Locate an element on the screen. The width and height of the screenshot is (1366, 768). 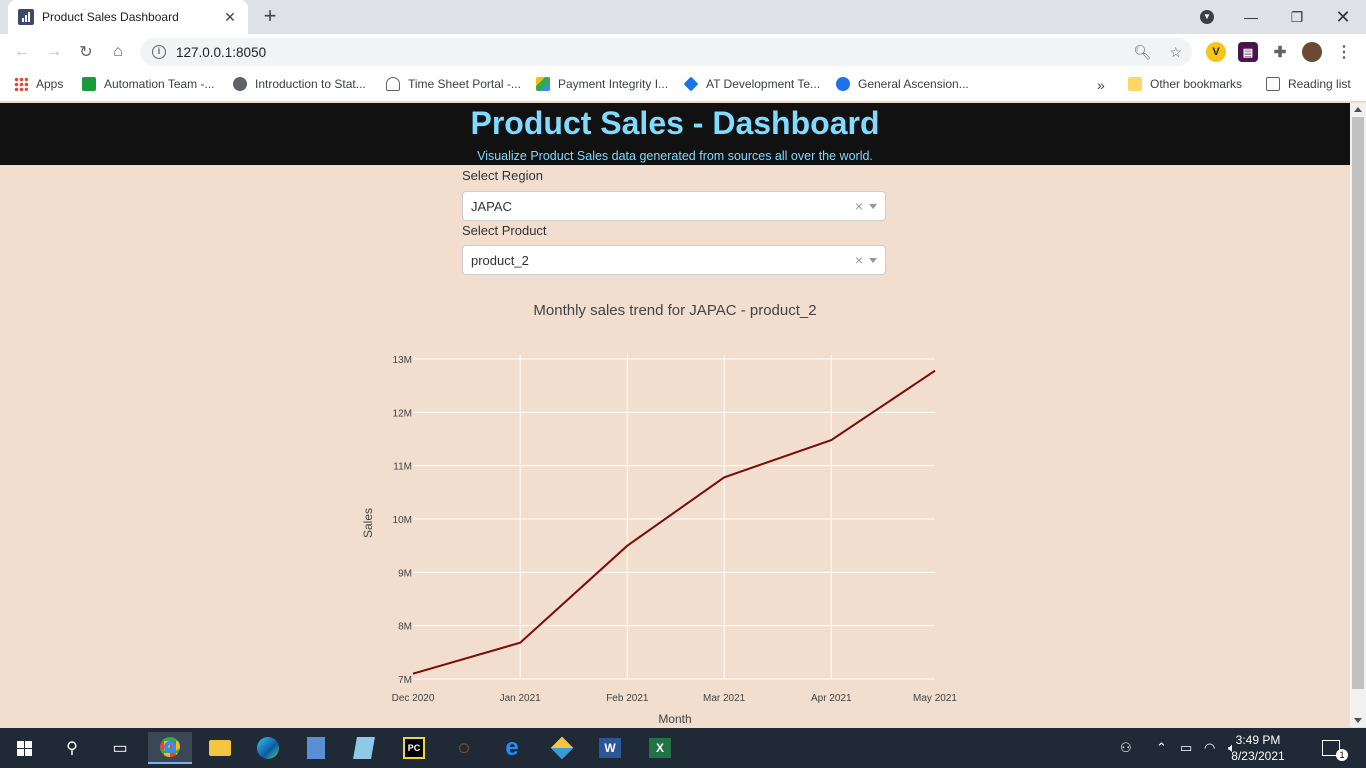
clock-date: 8/23/2021 is located at coordinates (1258, 756).